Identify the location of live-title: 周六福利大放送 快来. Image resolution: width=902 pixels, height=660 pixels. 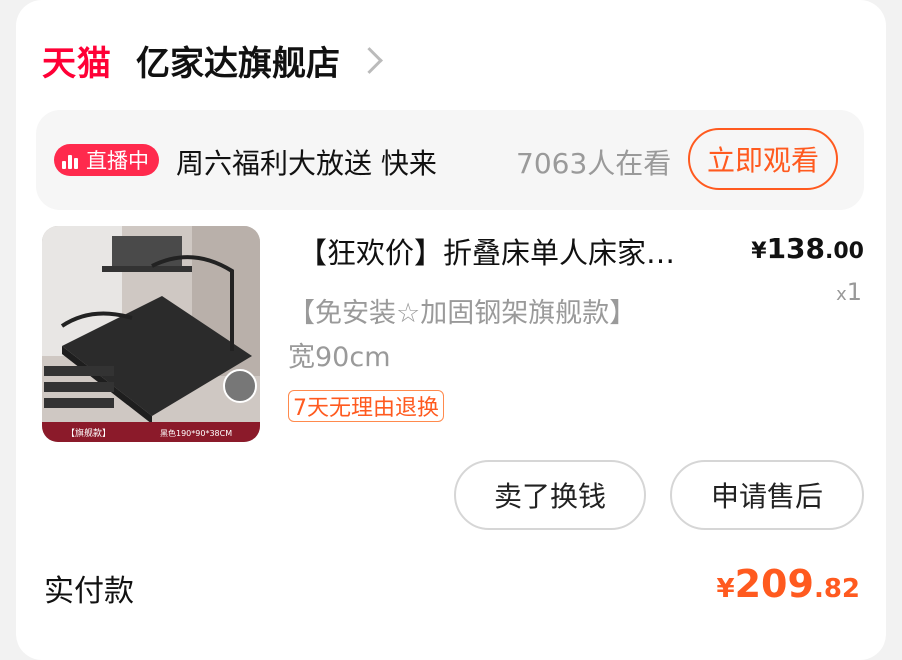
(306, 163).